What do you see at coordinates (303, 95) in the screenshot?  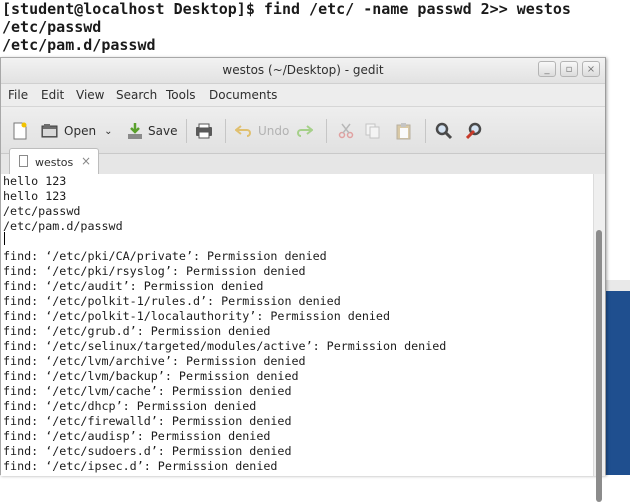 I see `menu-bar: File Edit View Search Tools Documents` at bounding box center [303, 95].